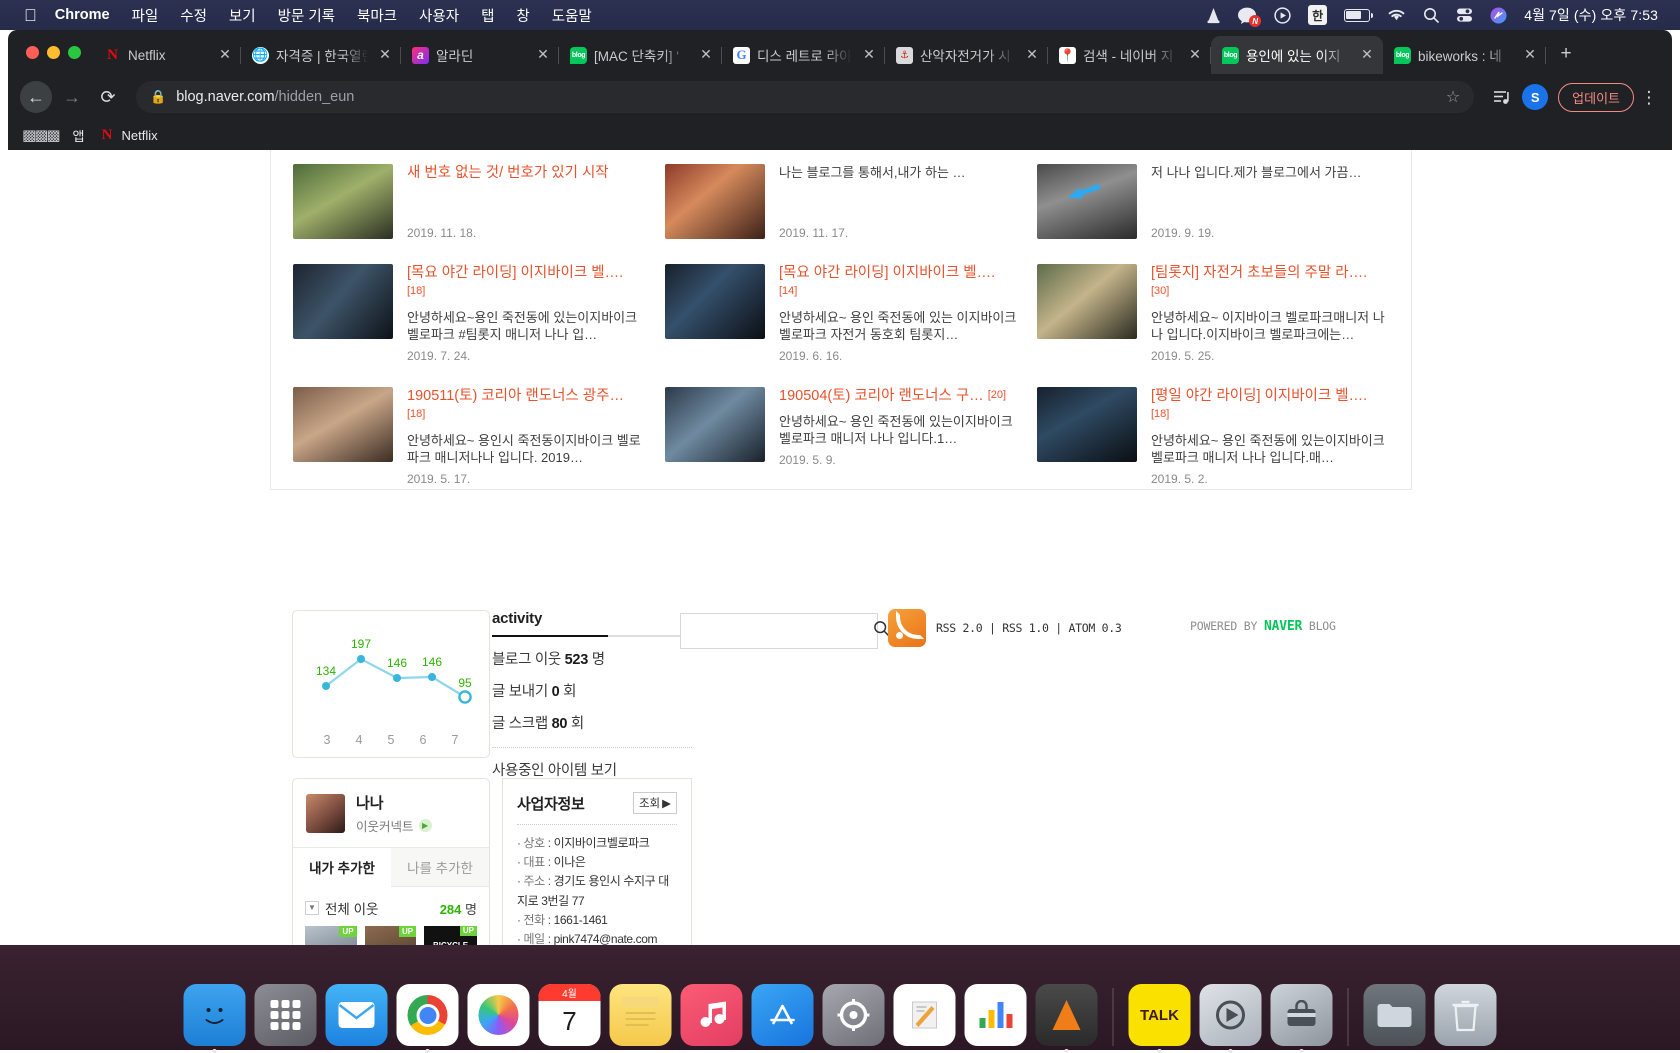 The height and width of the screenshot is (1053, 1680). I want to click on tab-yongin-blog: blog 용인에 있는 이지 ✕, so click(1297, 55).